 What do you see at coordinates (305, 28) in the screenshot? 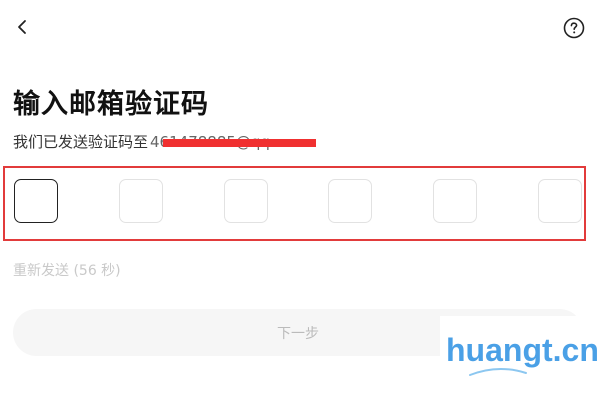
I see `top-bar` at bounding box center [305, 28].